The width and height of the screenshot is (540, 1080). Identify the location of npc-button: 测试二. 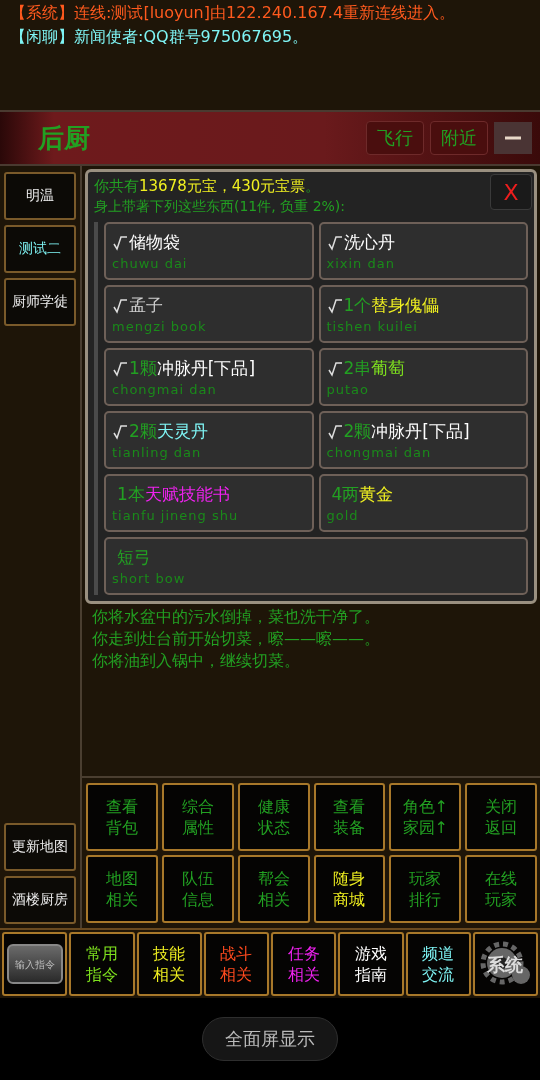
(40, 249).